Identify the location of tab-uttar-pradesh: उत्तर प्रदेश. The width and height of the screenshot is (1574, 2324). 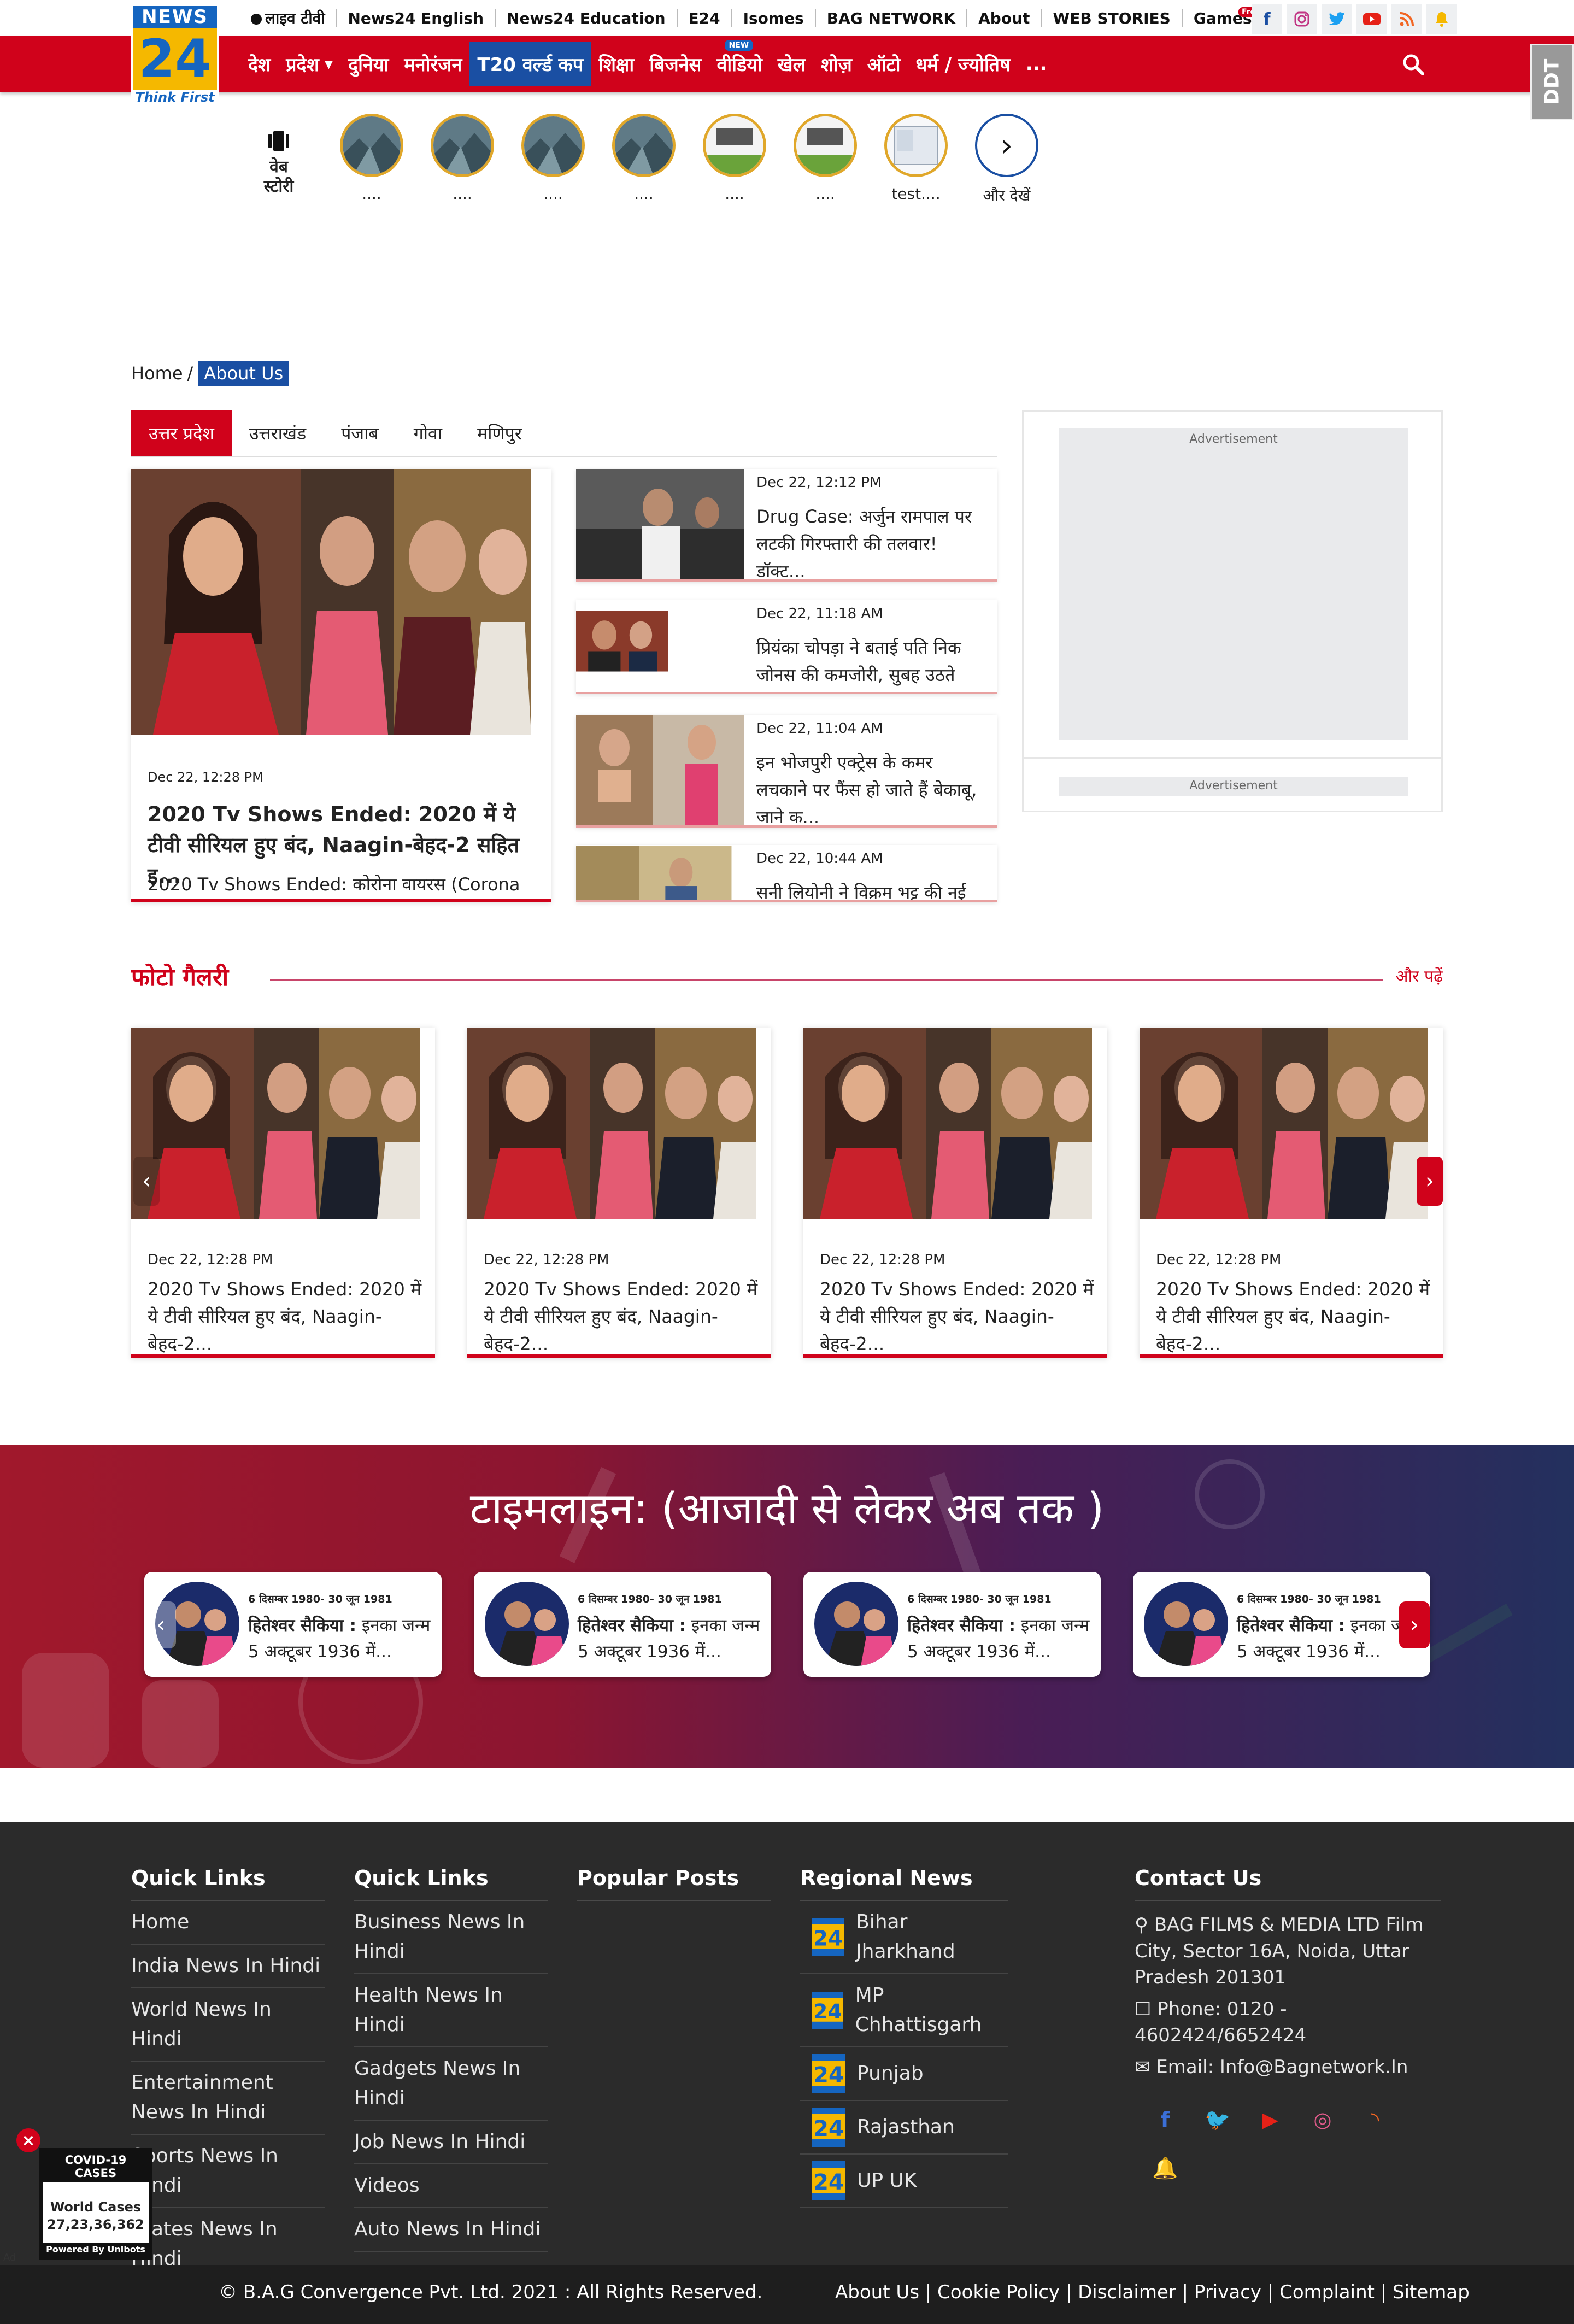
(181, 433).